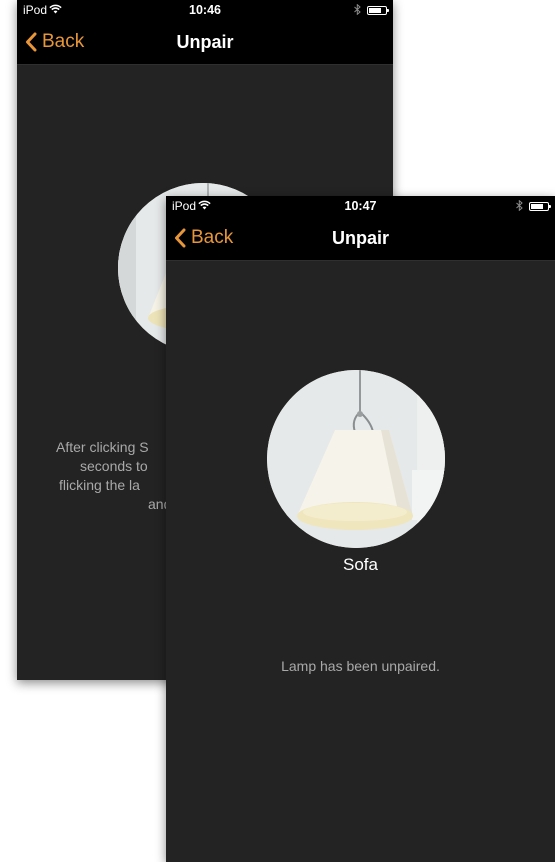 The image size is (555, 862). What do you see at coordinates (360, 666) in the screenshot?
I see `status-message: Lamp has been unpaired.` at bounding box center [360, 666].